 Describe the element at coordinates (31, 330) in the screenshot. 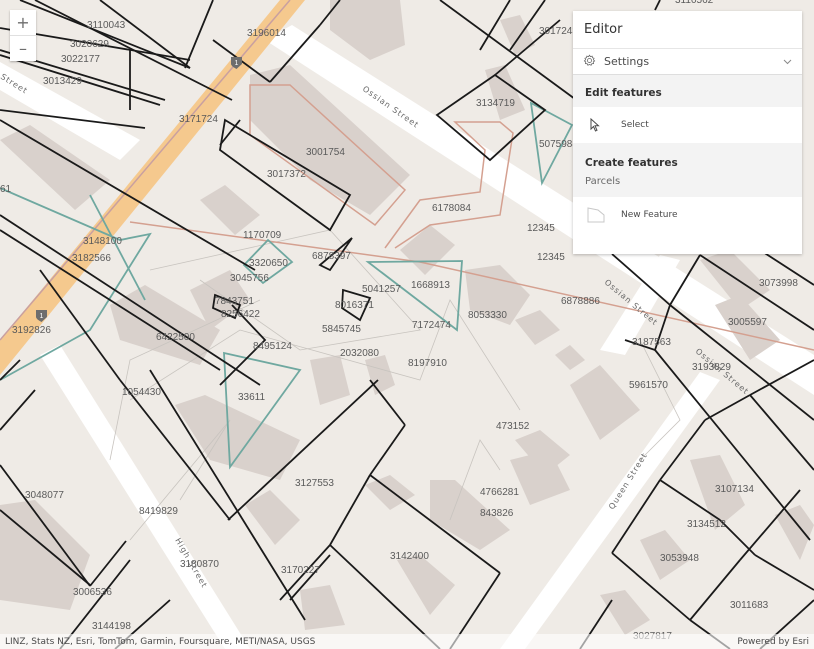

I see `parcel-label: 3192826` at that location.